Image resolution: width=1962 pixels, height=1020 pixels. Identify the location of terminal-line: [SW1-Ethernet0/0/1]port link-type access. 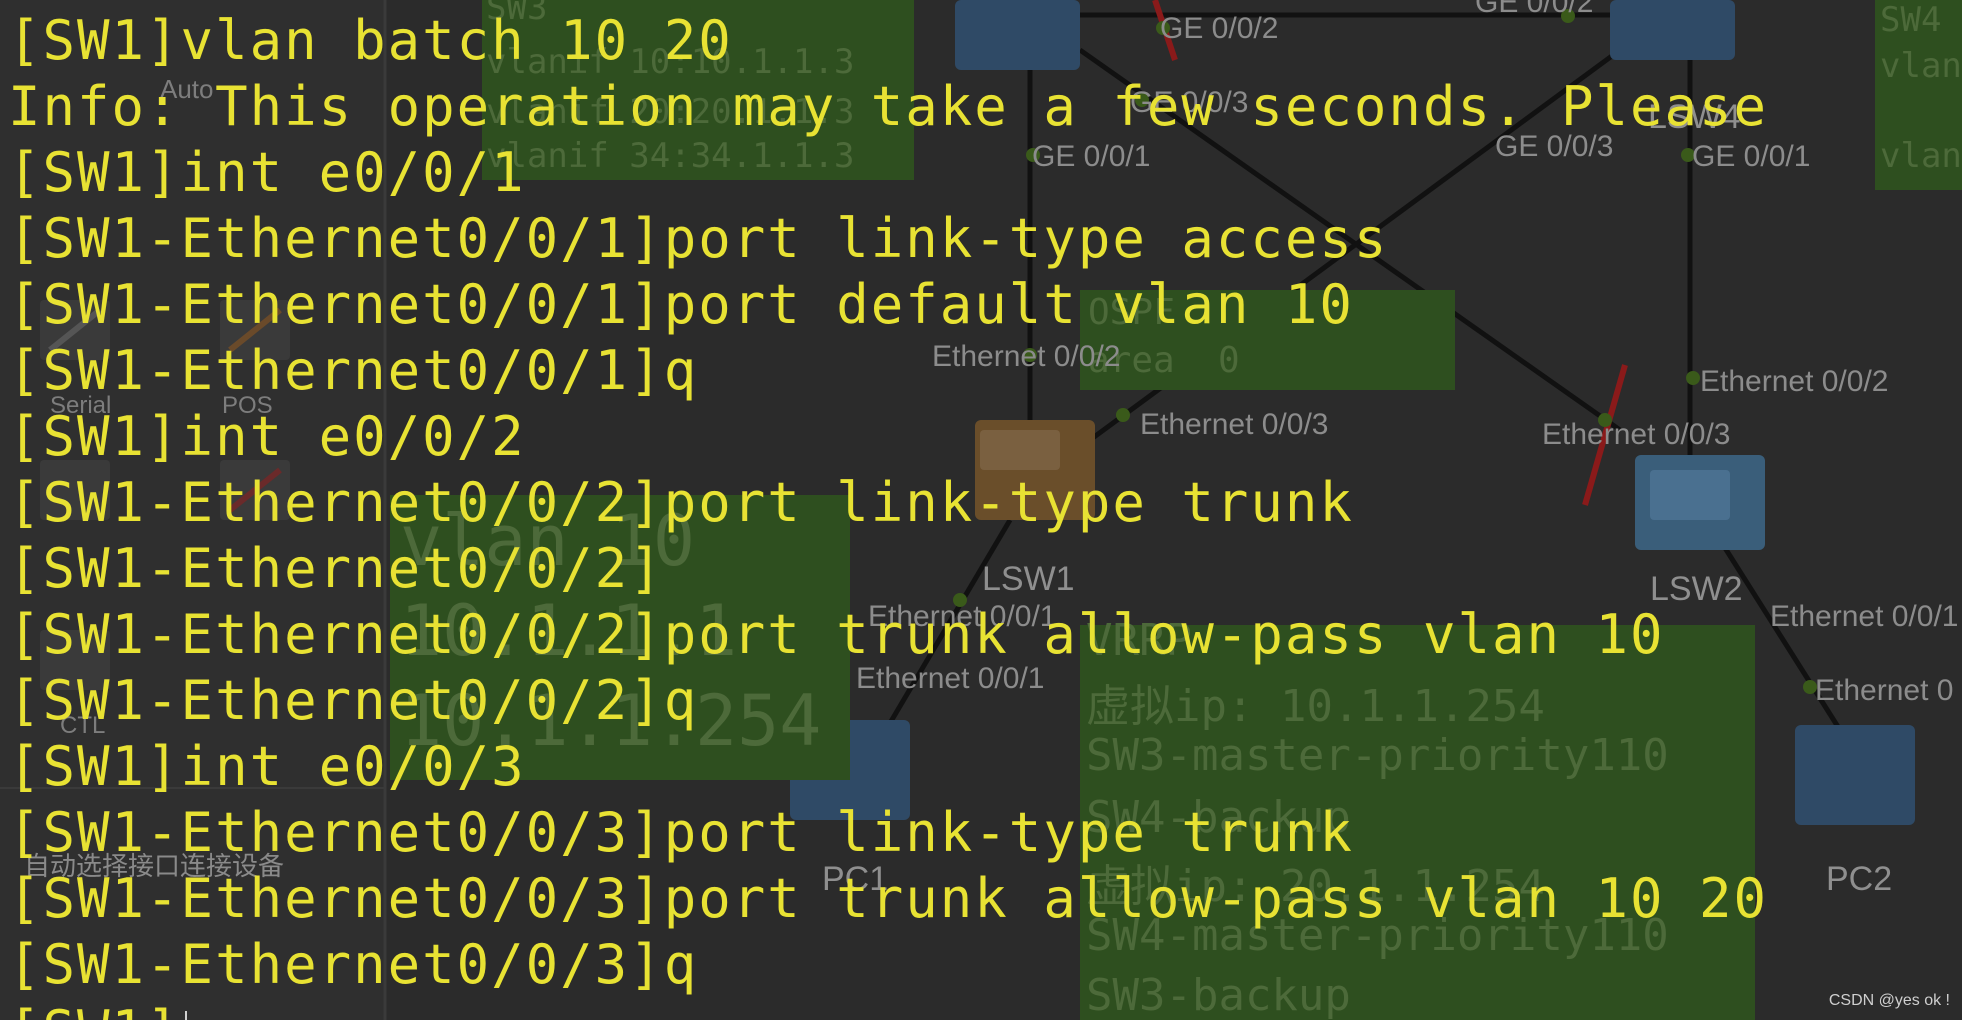
(698, 238).